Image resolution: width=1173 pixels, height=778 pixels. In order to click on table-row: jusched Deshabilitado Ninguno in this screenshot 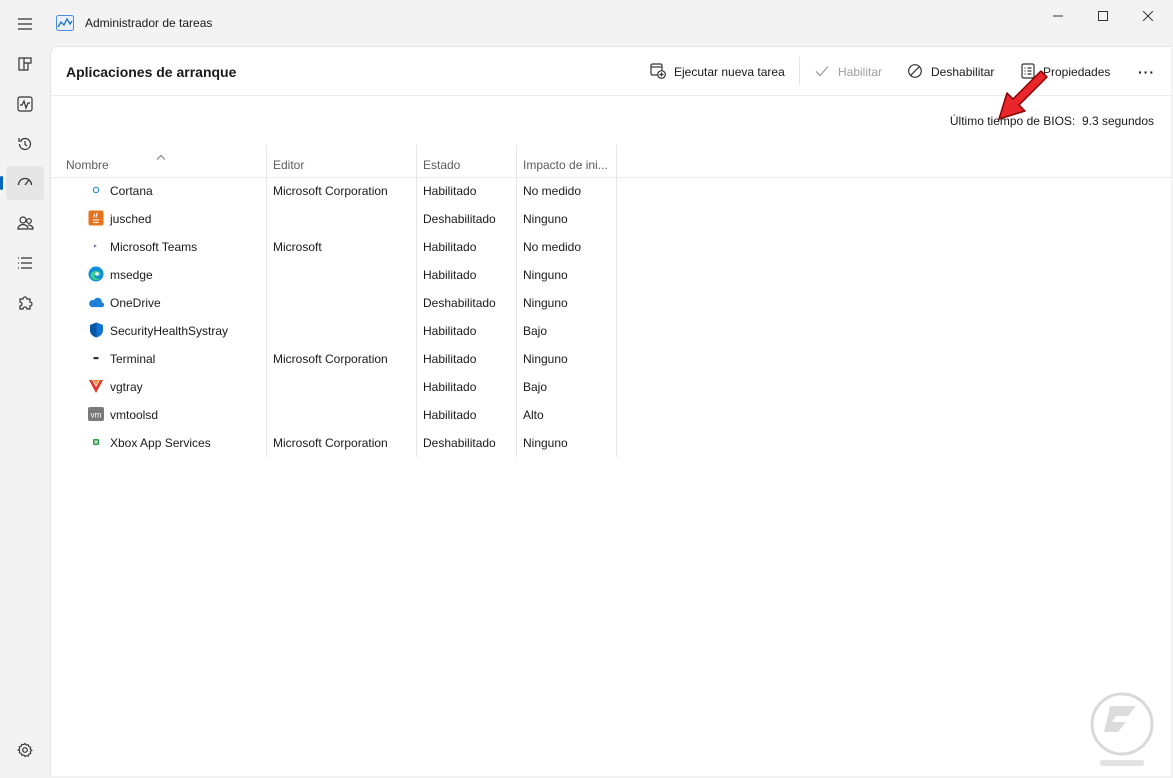, I will do `click(334, 219)`.